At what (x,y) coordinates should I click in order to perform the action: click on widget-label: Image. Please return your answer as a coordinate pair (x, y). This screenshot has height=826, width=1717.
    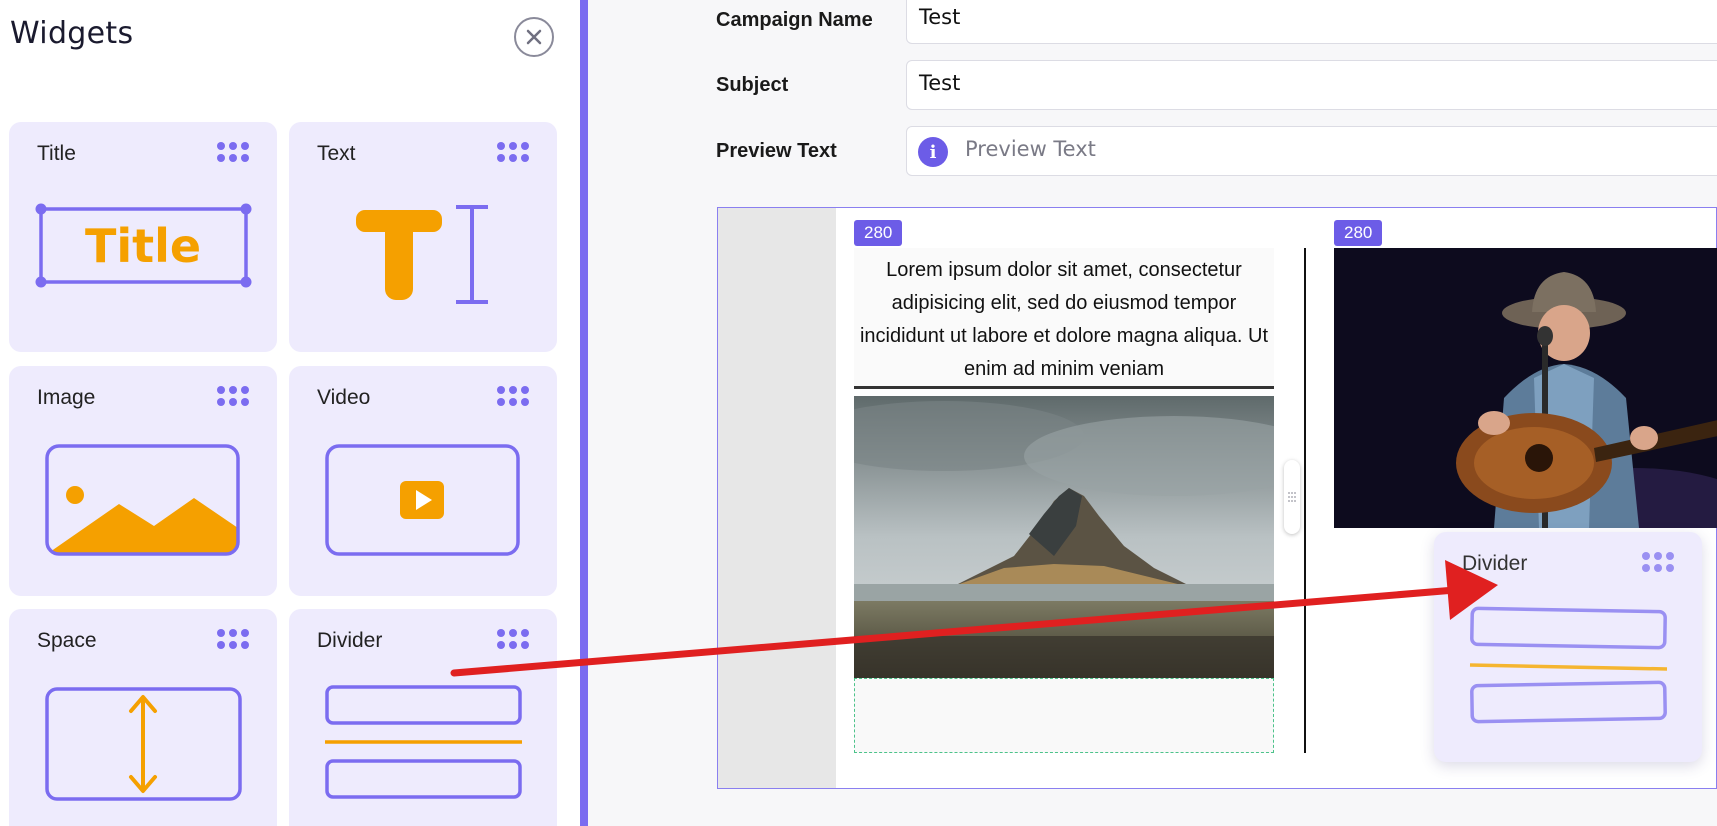
    Looking at the image, I should click on (66, 397).